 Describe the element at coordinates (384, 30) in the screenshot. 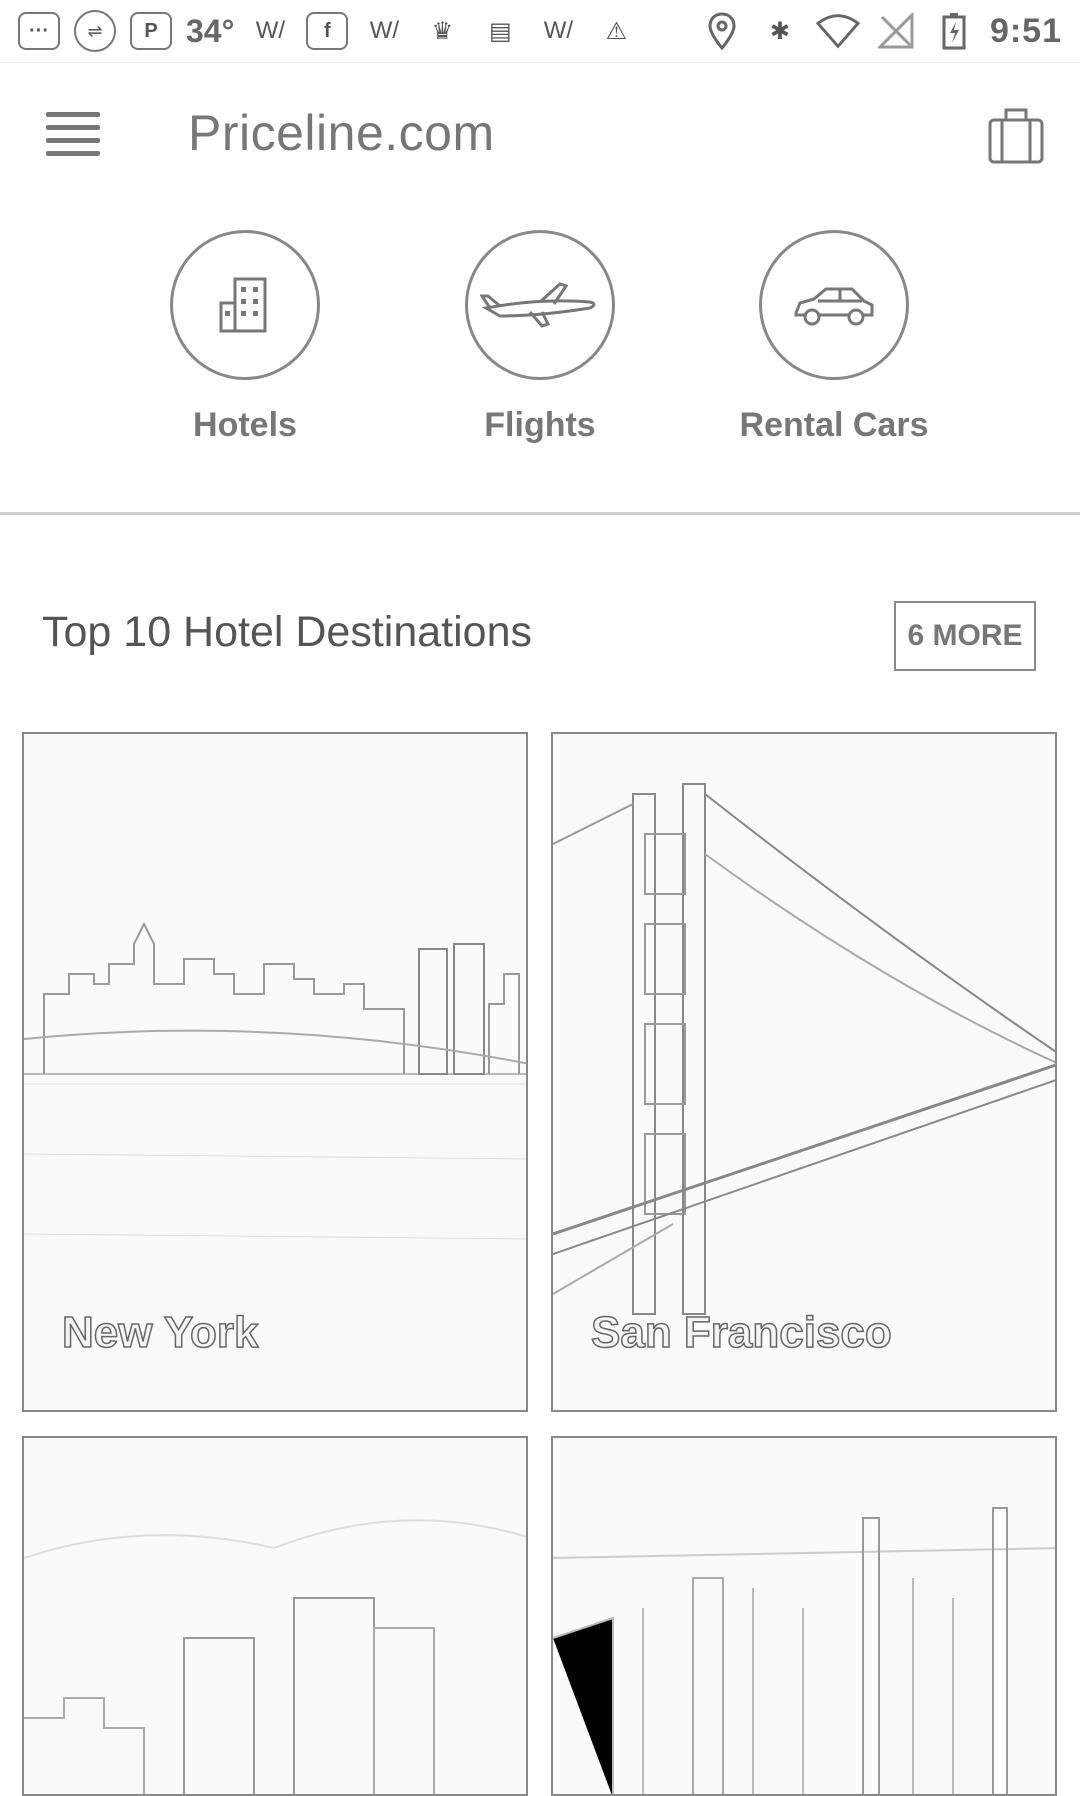

I see `walmart-icon-2: W/` at that location.